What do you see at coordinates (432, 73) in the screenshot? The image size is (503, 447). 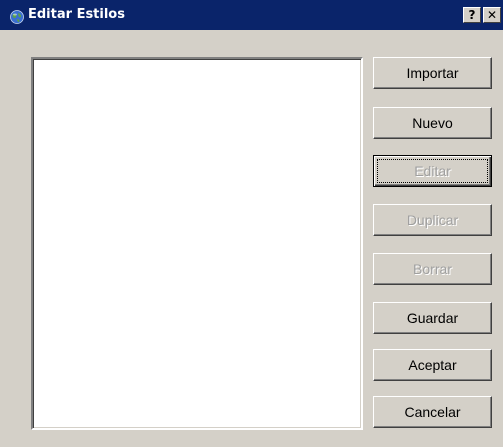 I see `import-button: Importar` at bounding box center [432, 73].